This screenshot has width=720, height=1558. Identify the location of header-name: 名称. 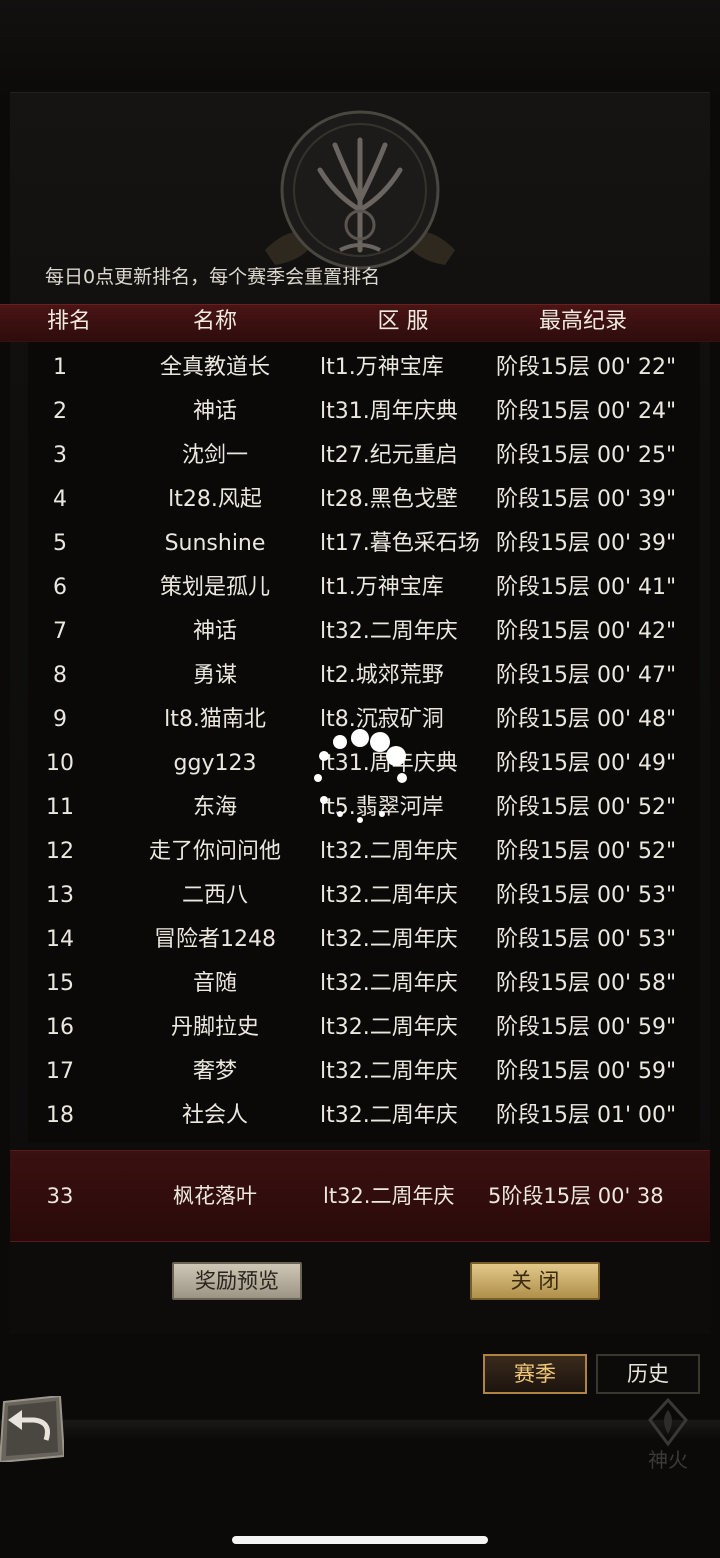
(214, 321).